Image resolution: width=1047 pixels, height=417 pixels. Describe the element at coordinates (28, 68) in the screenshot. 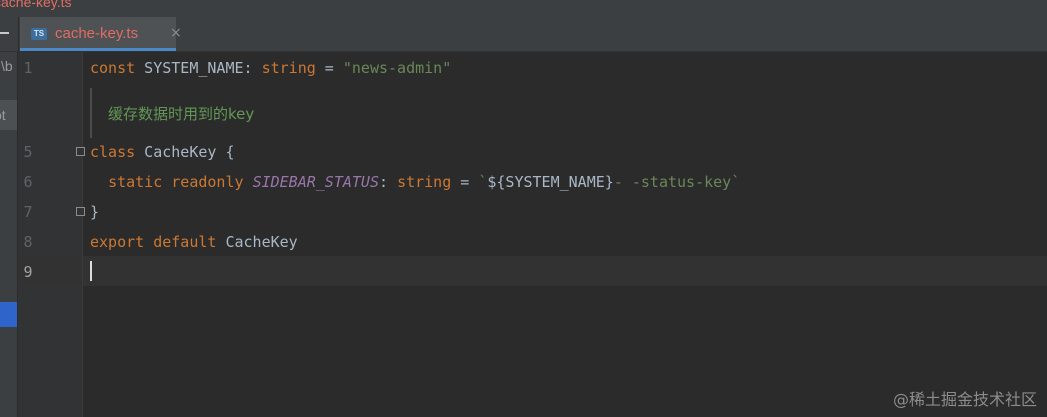

I see `line-number: 1` at that location.